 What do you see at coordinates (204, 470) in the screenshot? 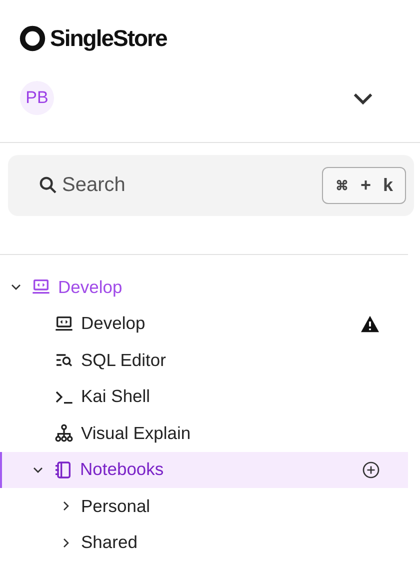
I see `nav-item: Notebooks` at bounding box center [204, 470].